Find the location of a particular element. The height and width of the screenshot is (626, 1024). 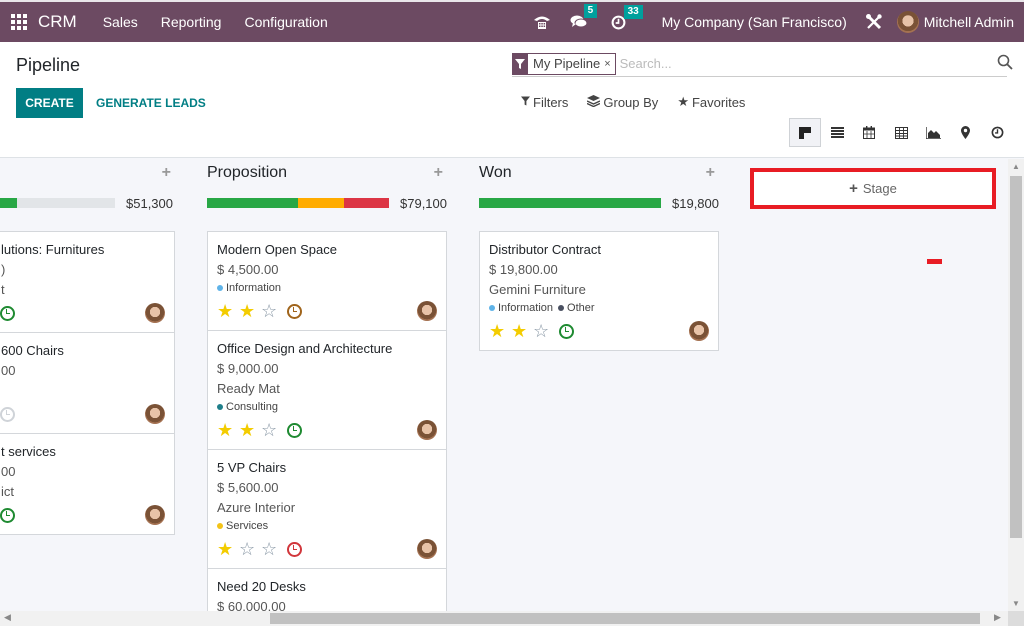

lead-card: Need 20 Desks $ 60,000.00 is located at coordinates (327, 590).